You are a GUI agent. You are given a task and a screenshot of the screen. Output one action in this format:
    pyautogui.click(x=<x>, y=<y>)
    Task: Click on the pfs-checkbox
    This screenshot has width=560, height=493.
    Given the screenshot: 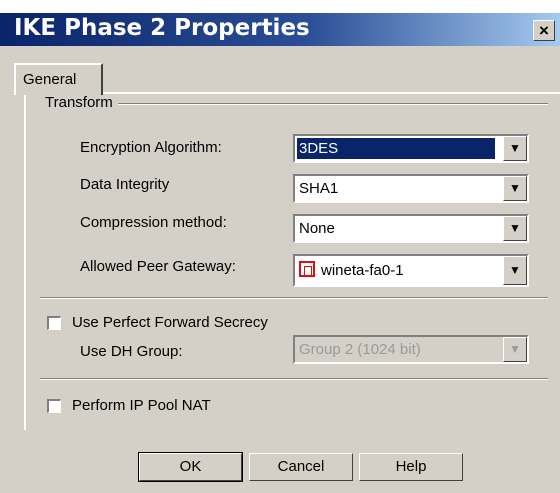 What is the action you would take?
    pyautogui.click(x=54, y=323)
    